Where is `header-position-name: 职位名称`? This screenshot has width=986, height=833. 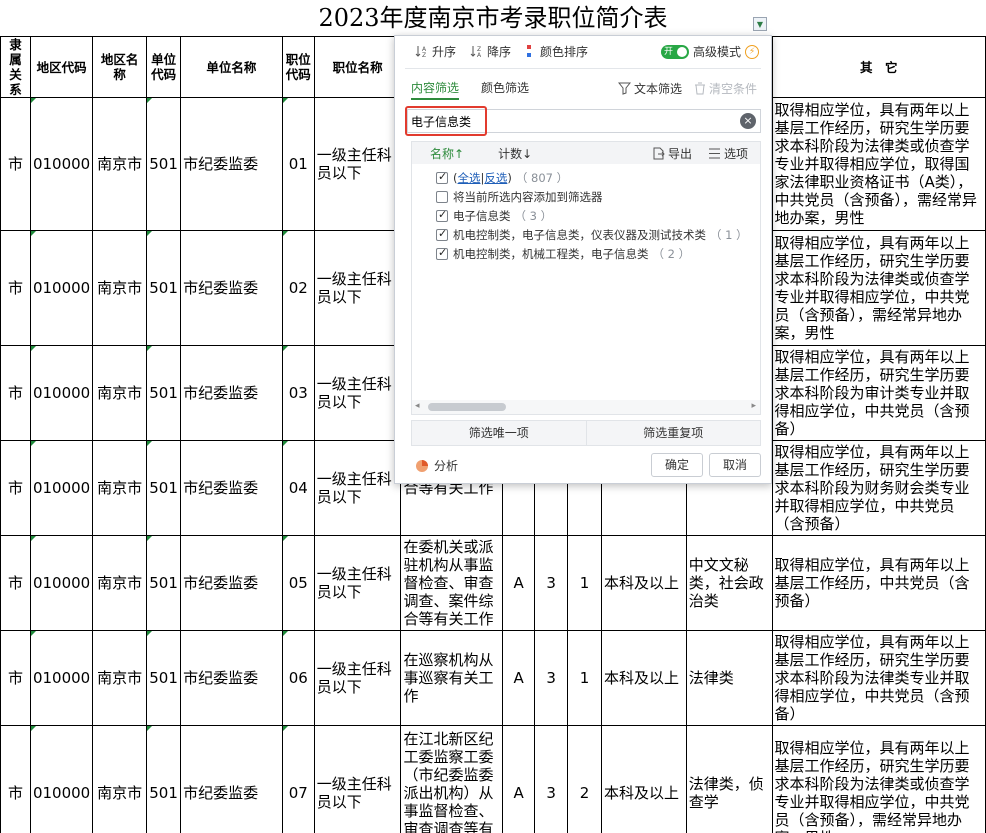
header-position-name: 职位名称 is located at coordinates (357, 67).